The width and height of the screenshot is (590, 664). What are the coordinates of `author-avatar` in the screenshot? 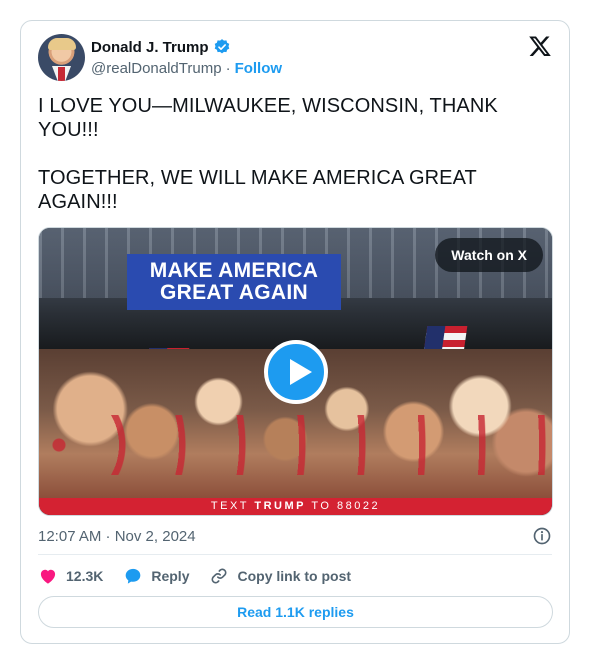 It's located at (61, 57).